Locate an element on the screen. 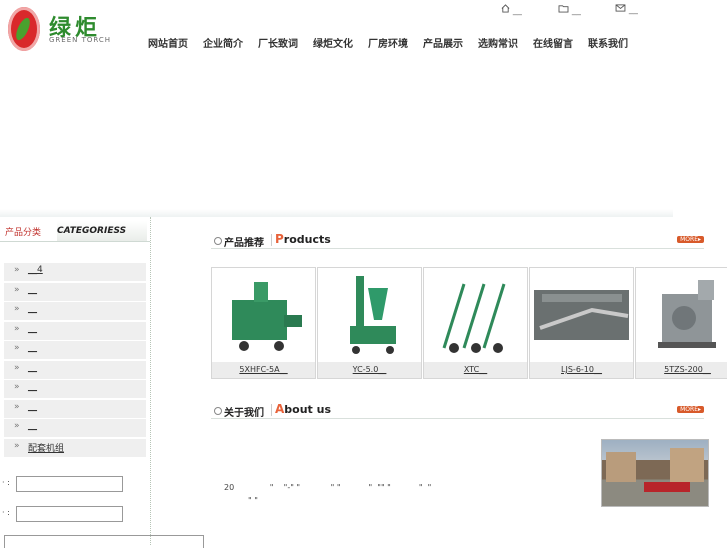 This screenshot has height=548, width=727. form-row-2: · : is located at coordinates (67, 514).